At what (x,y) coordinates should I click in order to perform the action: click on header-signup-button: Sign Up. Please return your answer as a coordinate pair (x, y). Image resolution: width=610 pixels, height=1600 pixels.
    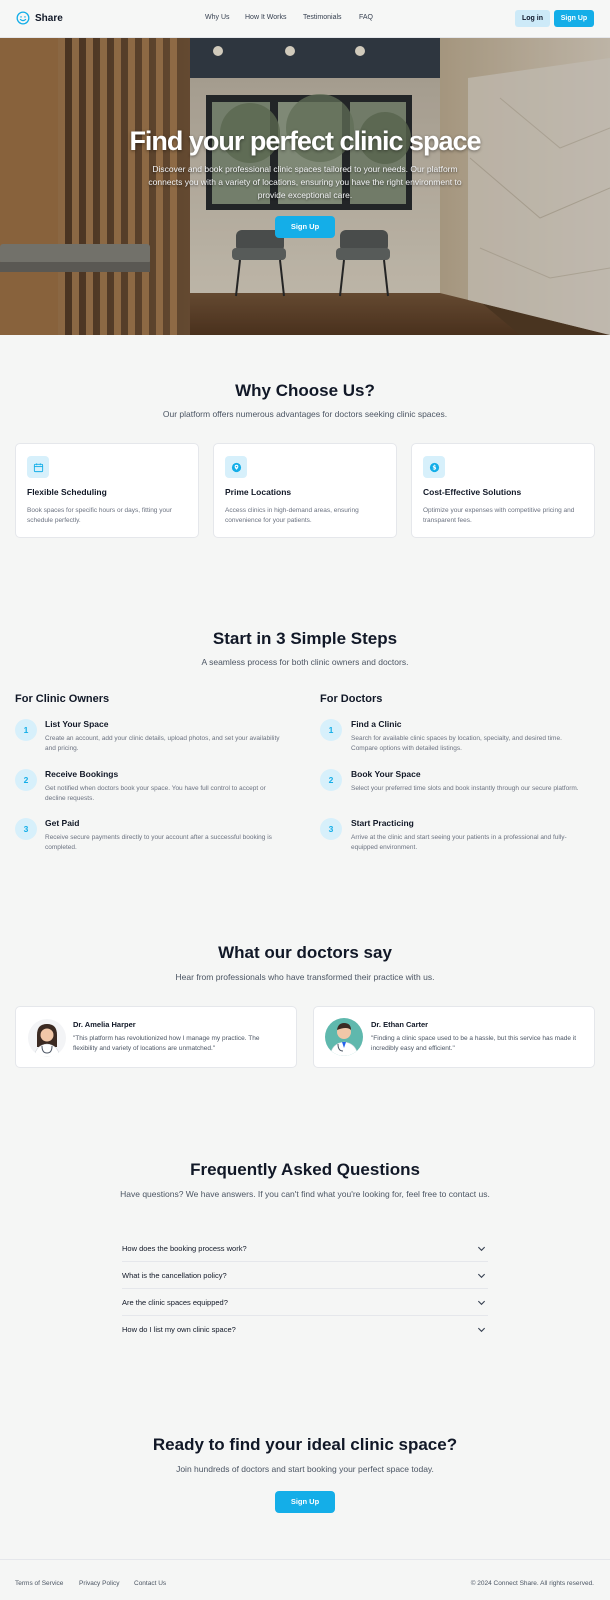
    Looking at the image, I should click on (574, 18).